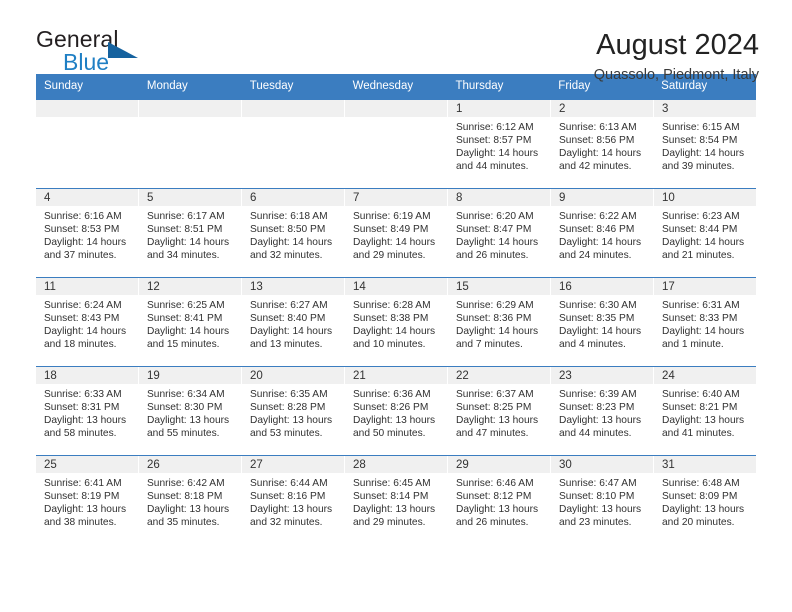  I want to click on sunrise-text: Sunrise: 6:19 AM, so click(392, 216).